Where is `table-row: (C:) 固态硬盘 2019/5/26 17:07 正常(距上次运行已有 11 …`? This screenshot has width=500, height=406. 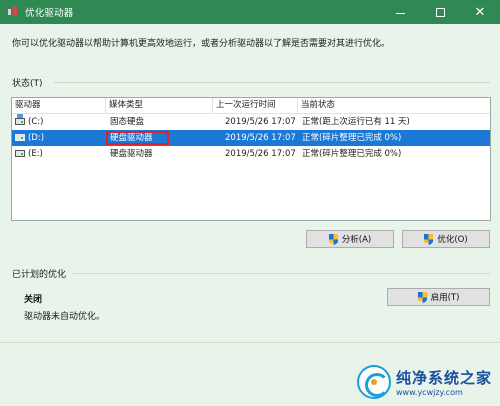 table-row: (C:) 固态硬盘 2019/5/26 17:07 正常(距上次运行已有 11 … is located at coordinates (251, 122).